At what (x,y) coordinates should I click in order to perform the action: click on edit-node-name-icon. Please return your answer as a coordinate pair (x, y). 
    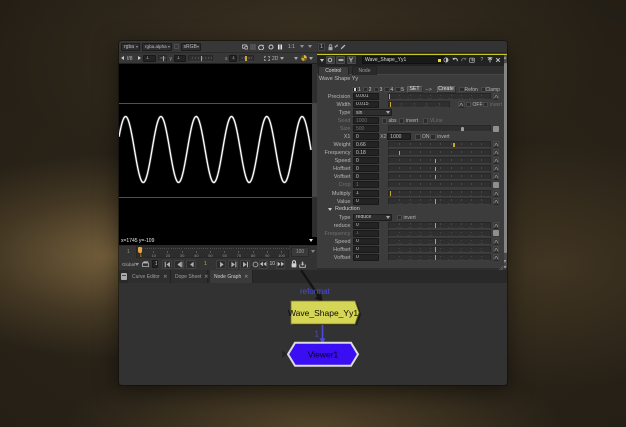
    Looking at the image, I should click on (343, 47).